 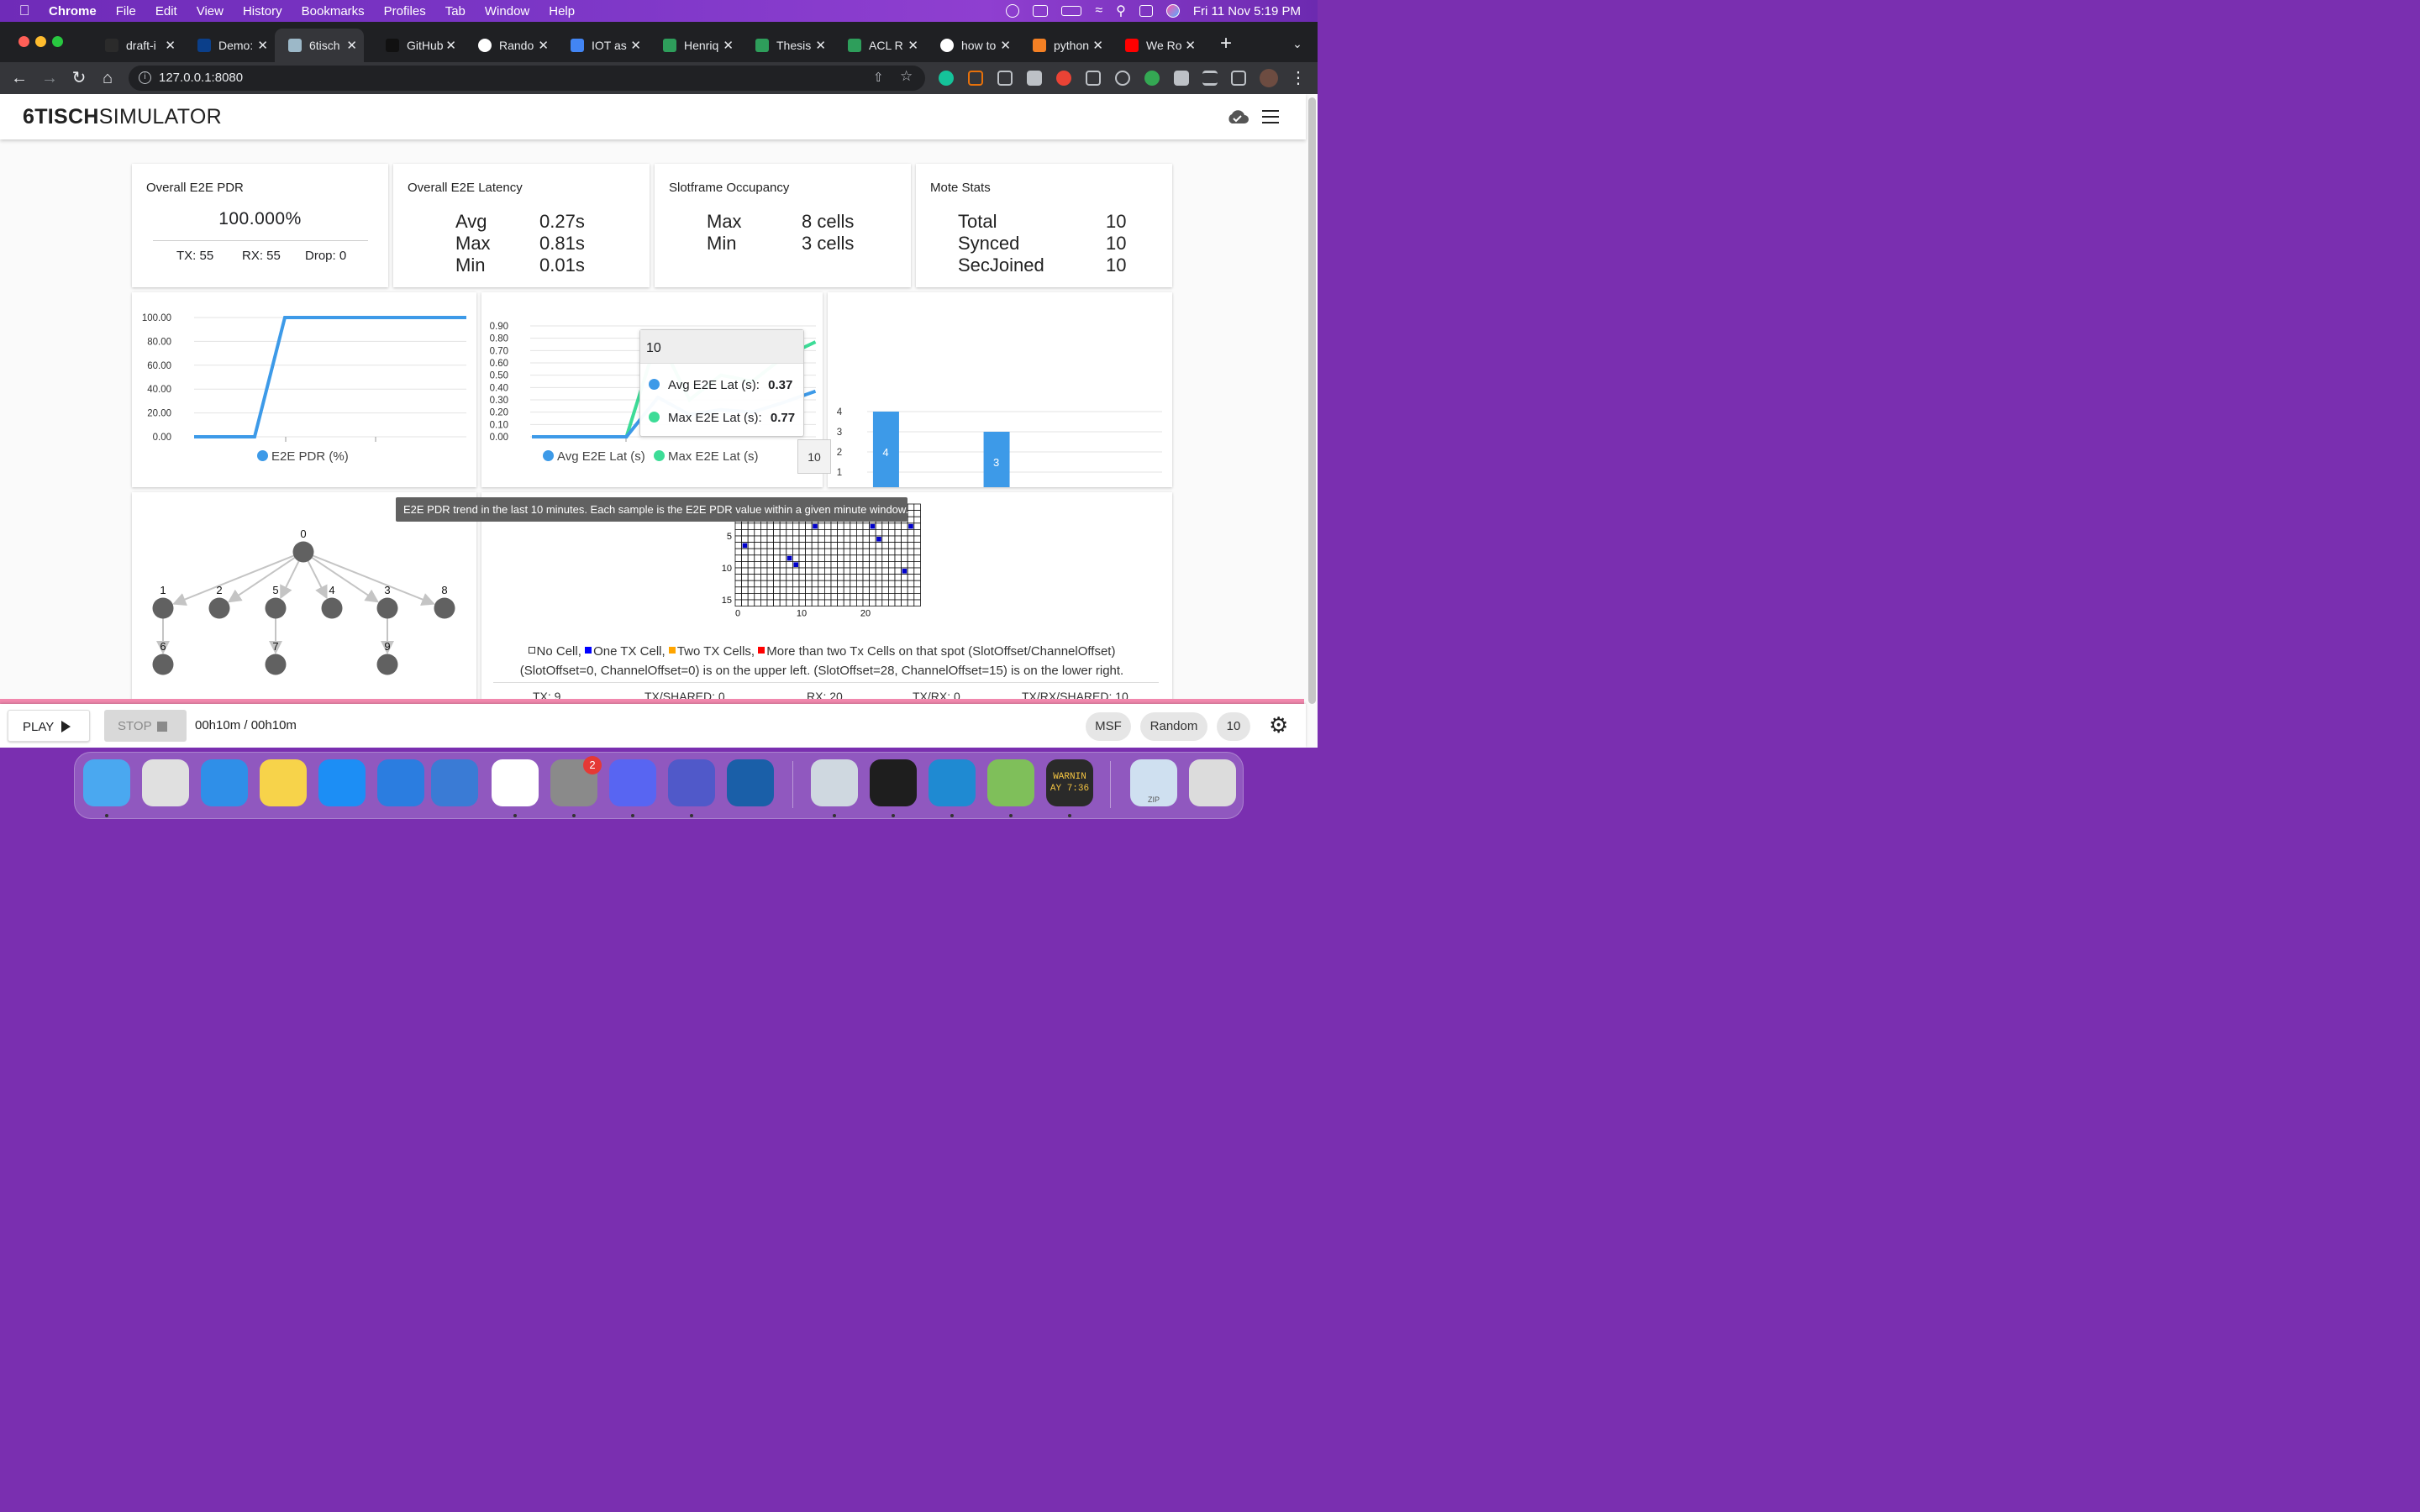 I want to click on dock-app-notes-icon, so click(x=284, y=782).